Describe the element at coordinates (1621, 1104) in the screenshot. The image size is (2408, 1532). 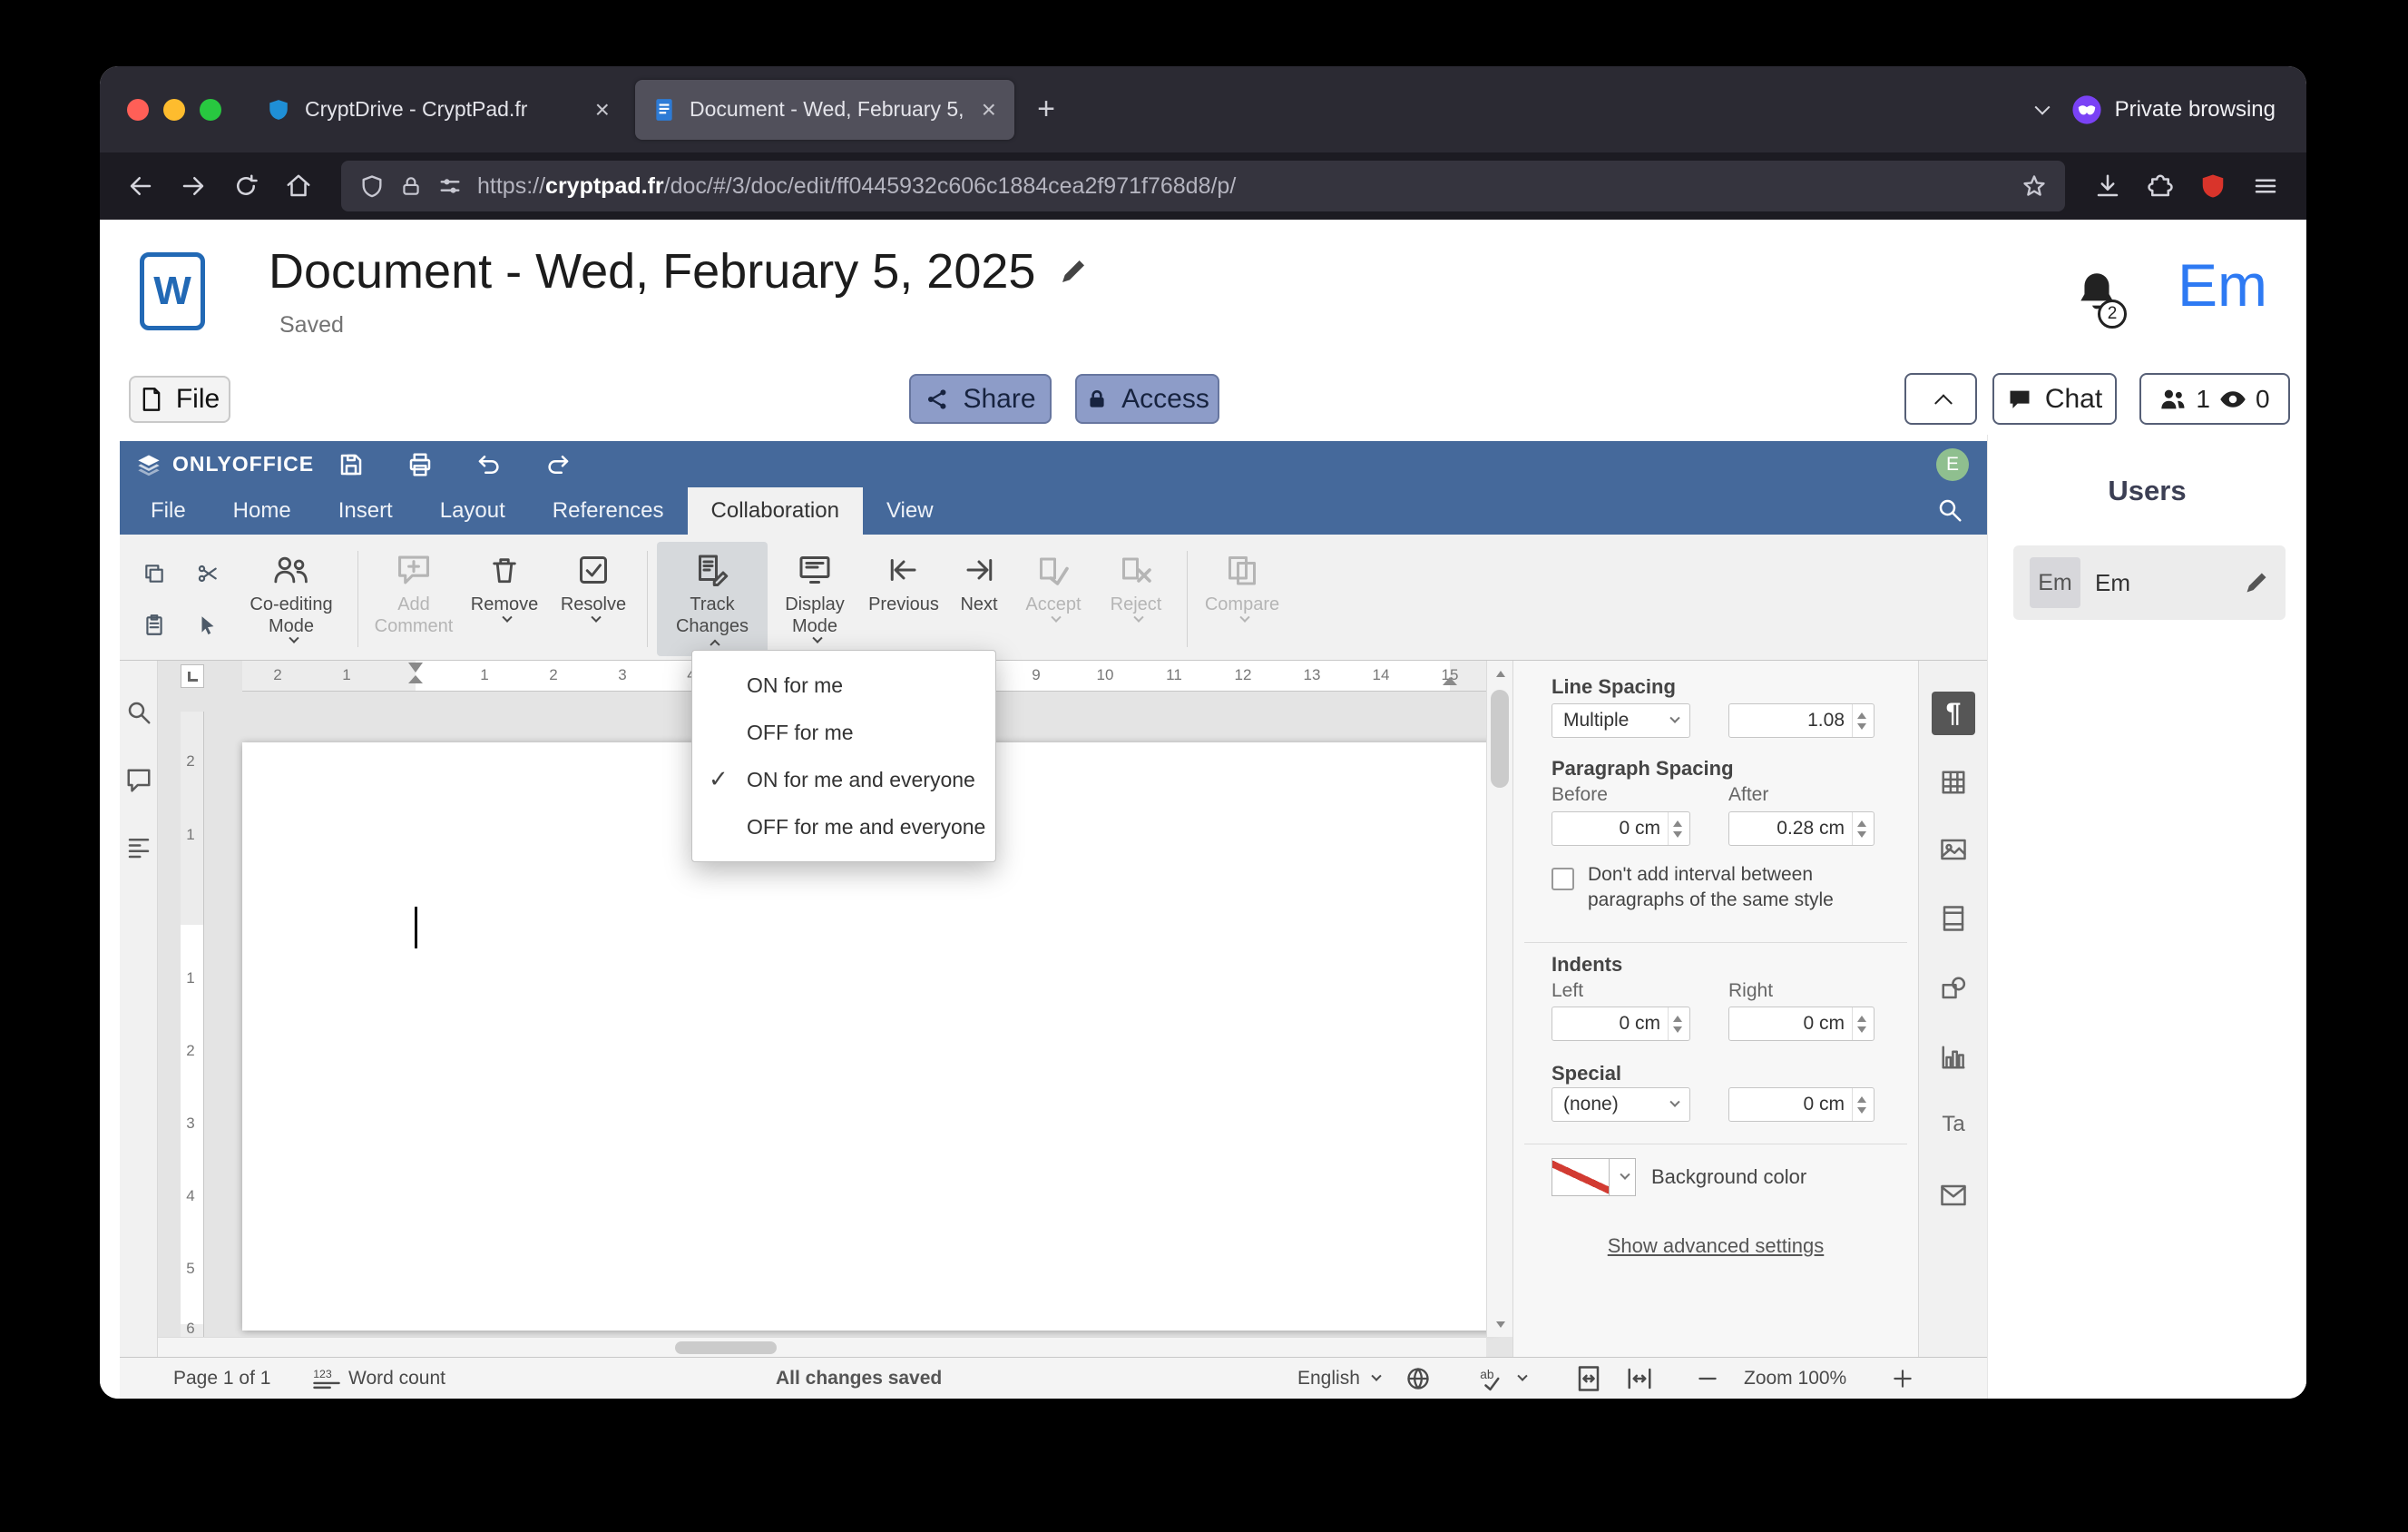
I see `special-indent-select: (none)` at that location.